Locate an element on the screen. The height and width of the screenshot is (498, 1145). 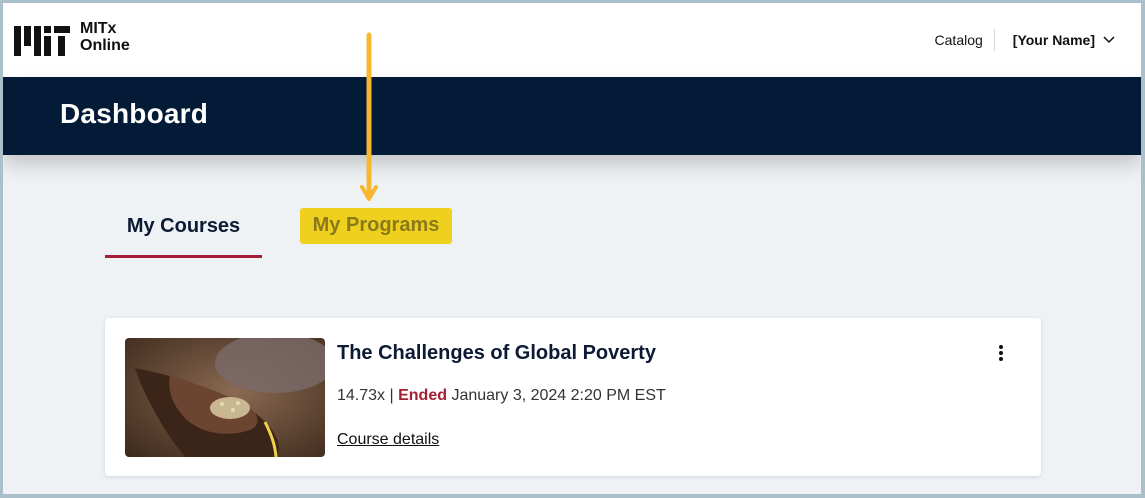
logo-wordmark: MITx Online is located at coordinates (105, 37).